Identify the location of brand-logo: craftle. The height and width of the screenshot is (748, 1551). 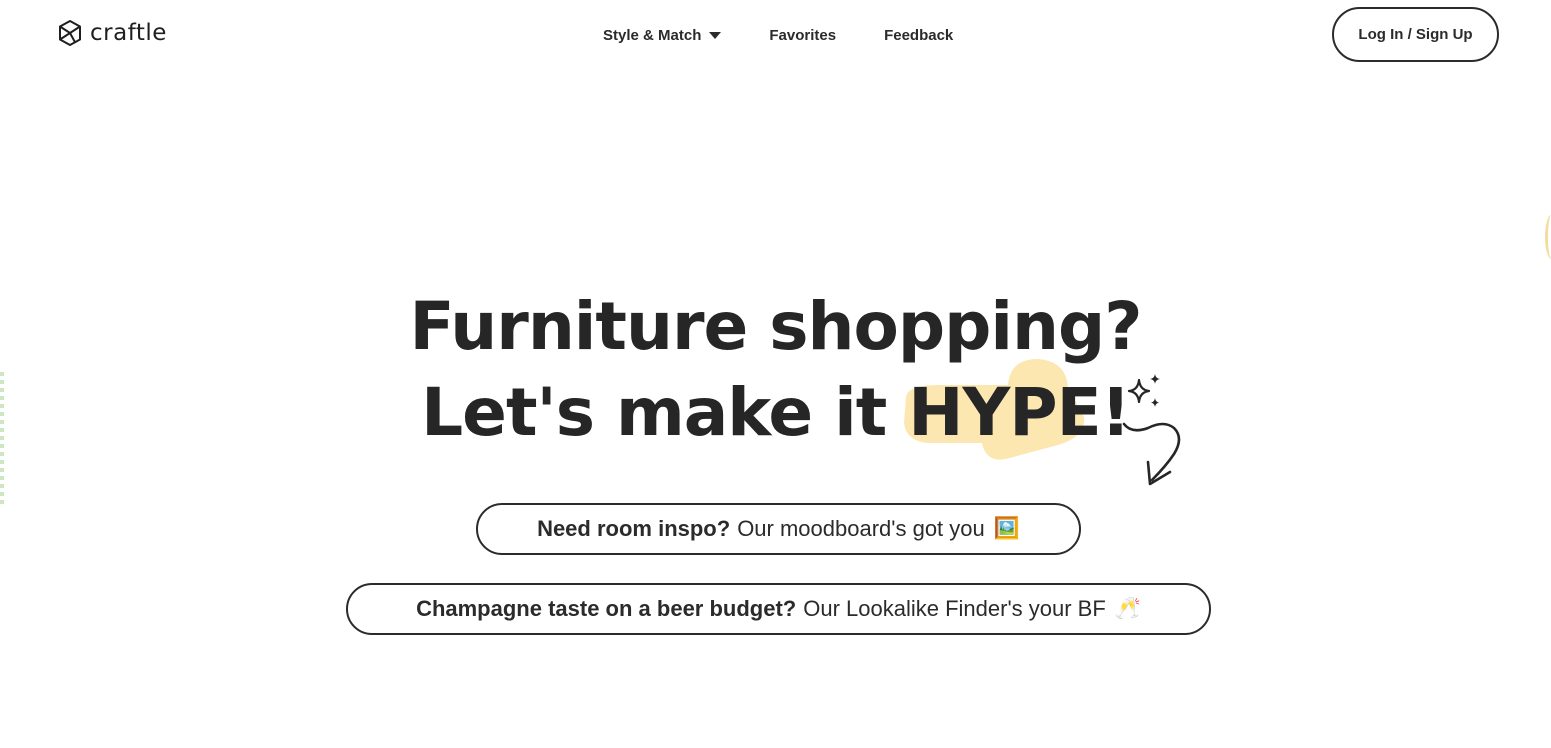
(112, 33).